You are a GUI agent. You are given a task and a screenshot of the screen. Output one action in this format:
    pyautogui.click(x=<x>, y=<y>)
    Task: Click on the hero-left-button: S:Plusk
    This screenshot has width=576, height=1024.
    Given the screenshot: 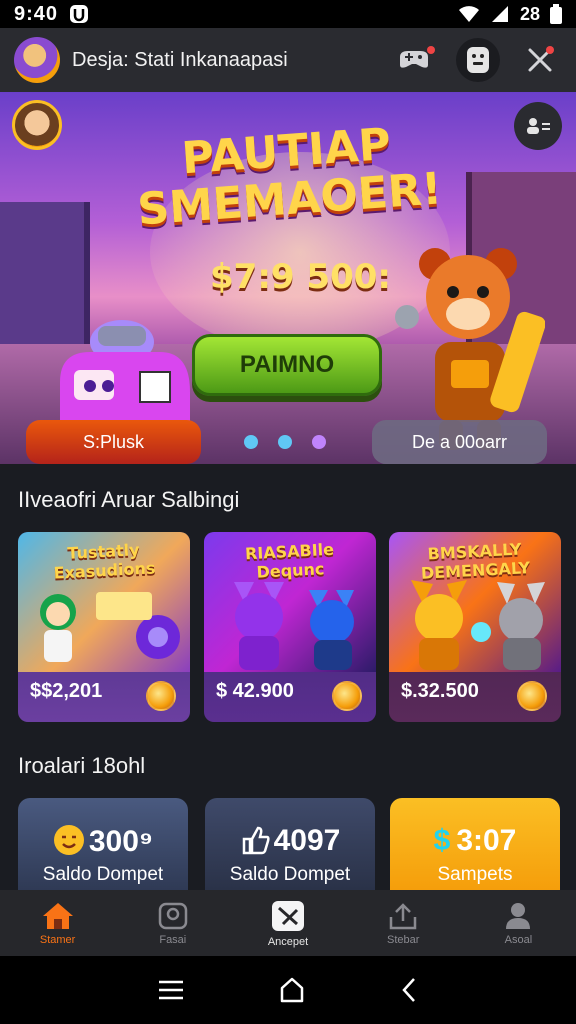 What is the action you would take?
    pyautogui.click(x=113, y=442)
    